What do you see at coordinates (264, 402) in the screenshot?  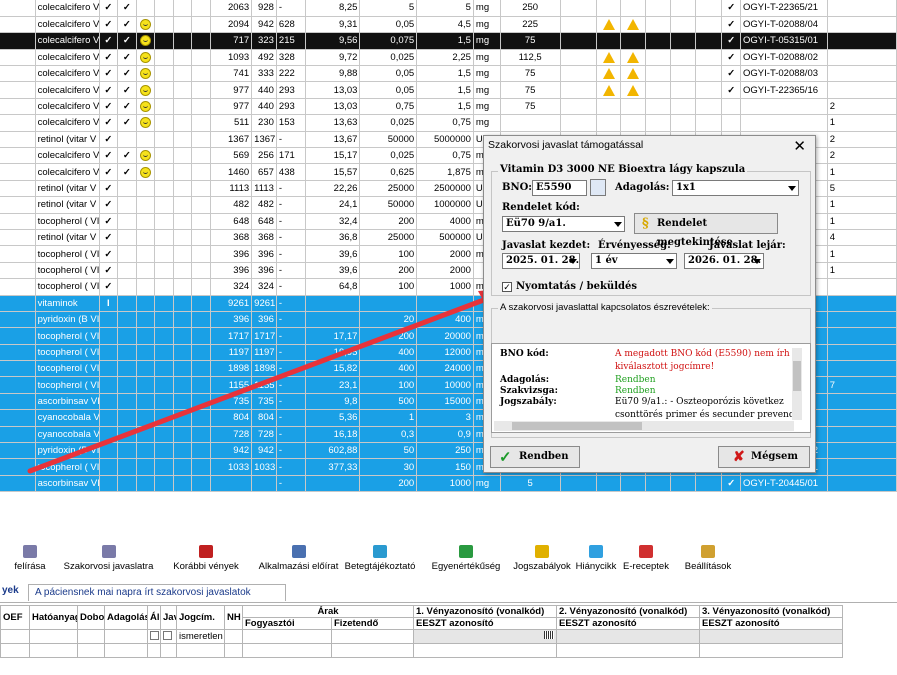 I see `cell-n2: 735` at bounding box center [264, 402].